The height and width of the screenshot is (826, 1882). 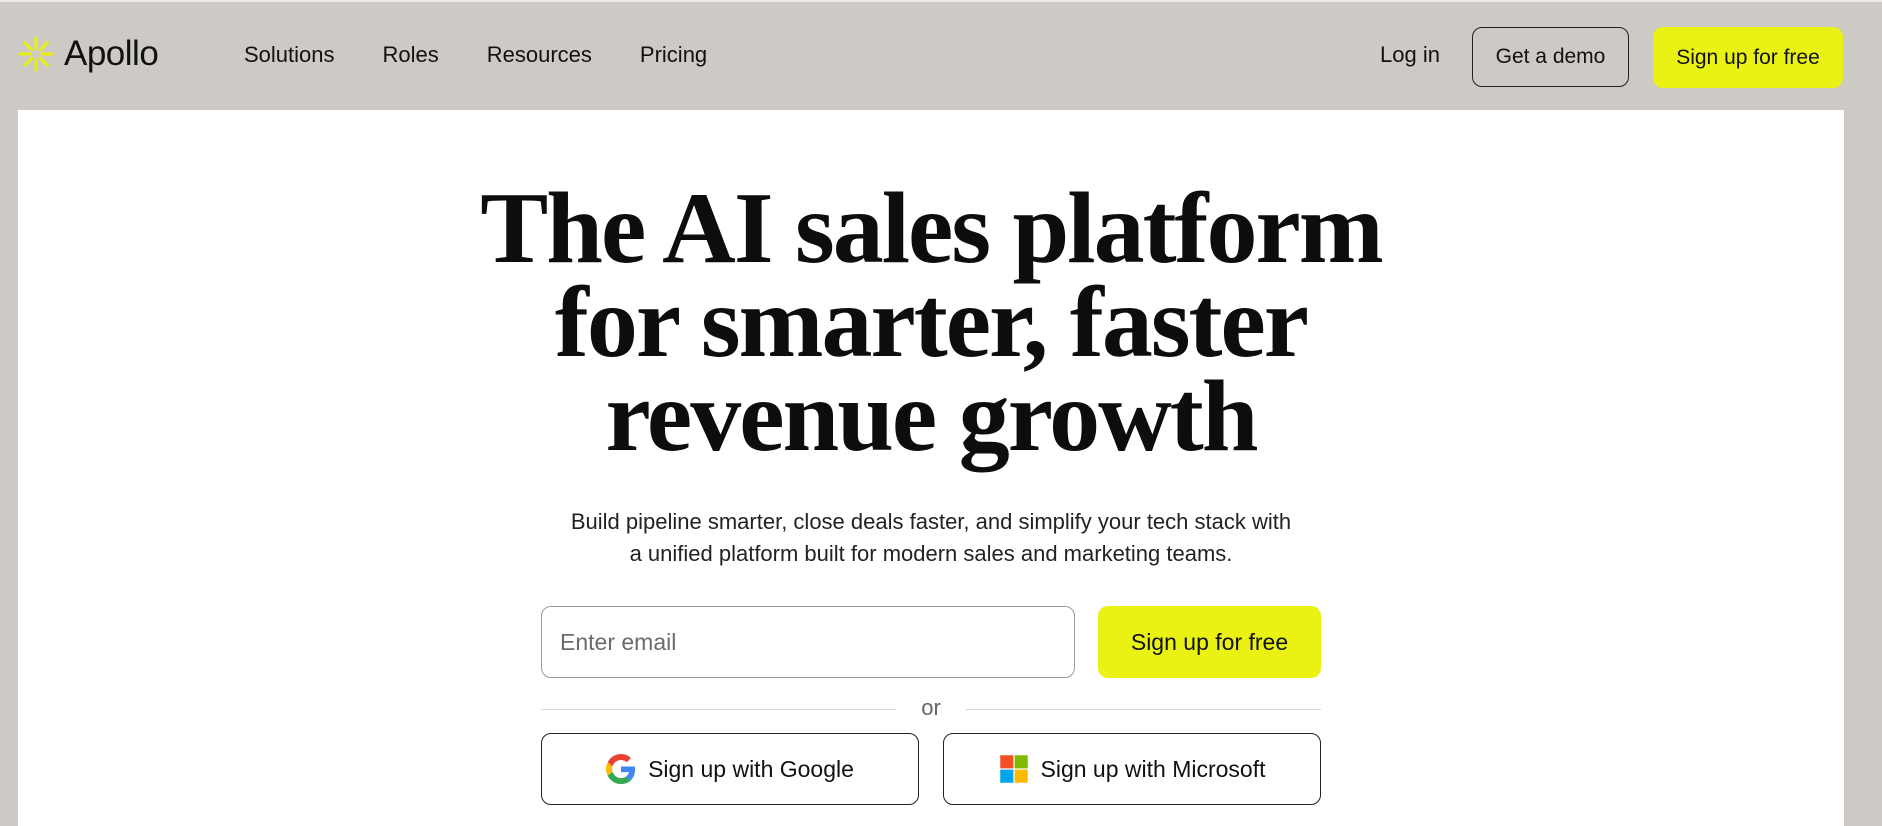 What do you see at coordinates (1013, 769) in the screenshot?
I see `microsoft-icon` at bounding box center [1013, 769].